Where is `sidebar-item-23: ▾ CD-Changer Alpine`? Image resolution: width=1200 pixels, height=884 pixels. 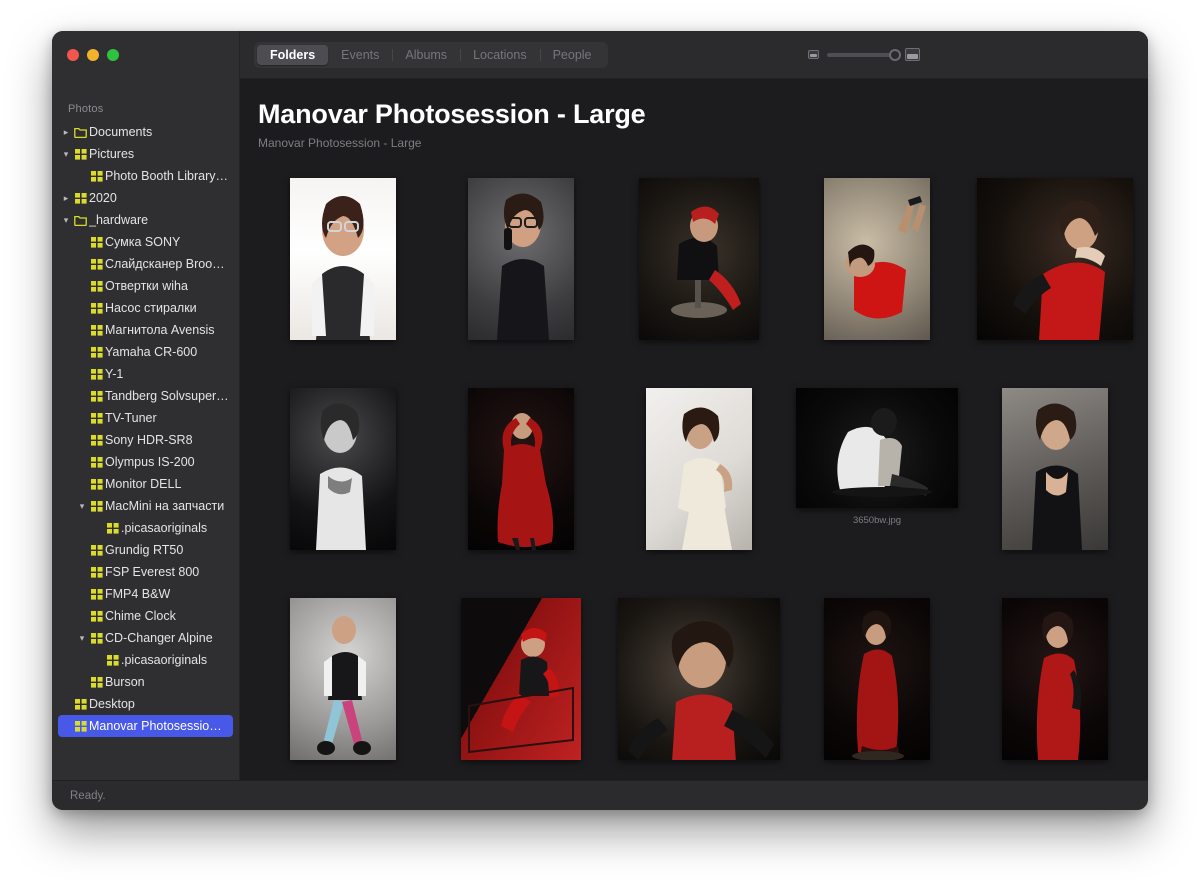
sidebar-item-23: ▾ CD-Changer Alpine is located at coordinates (145, 638).